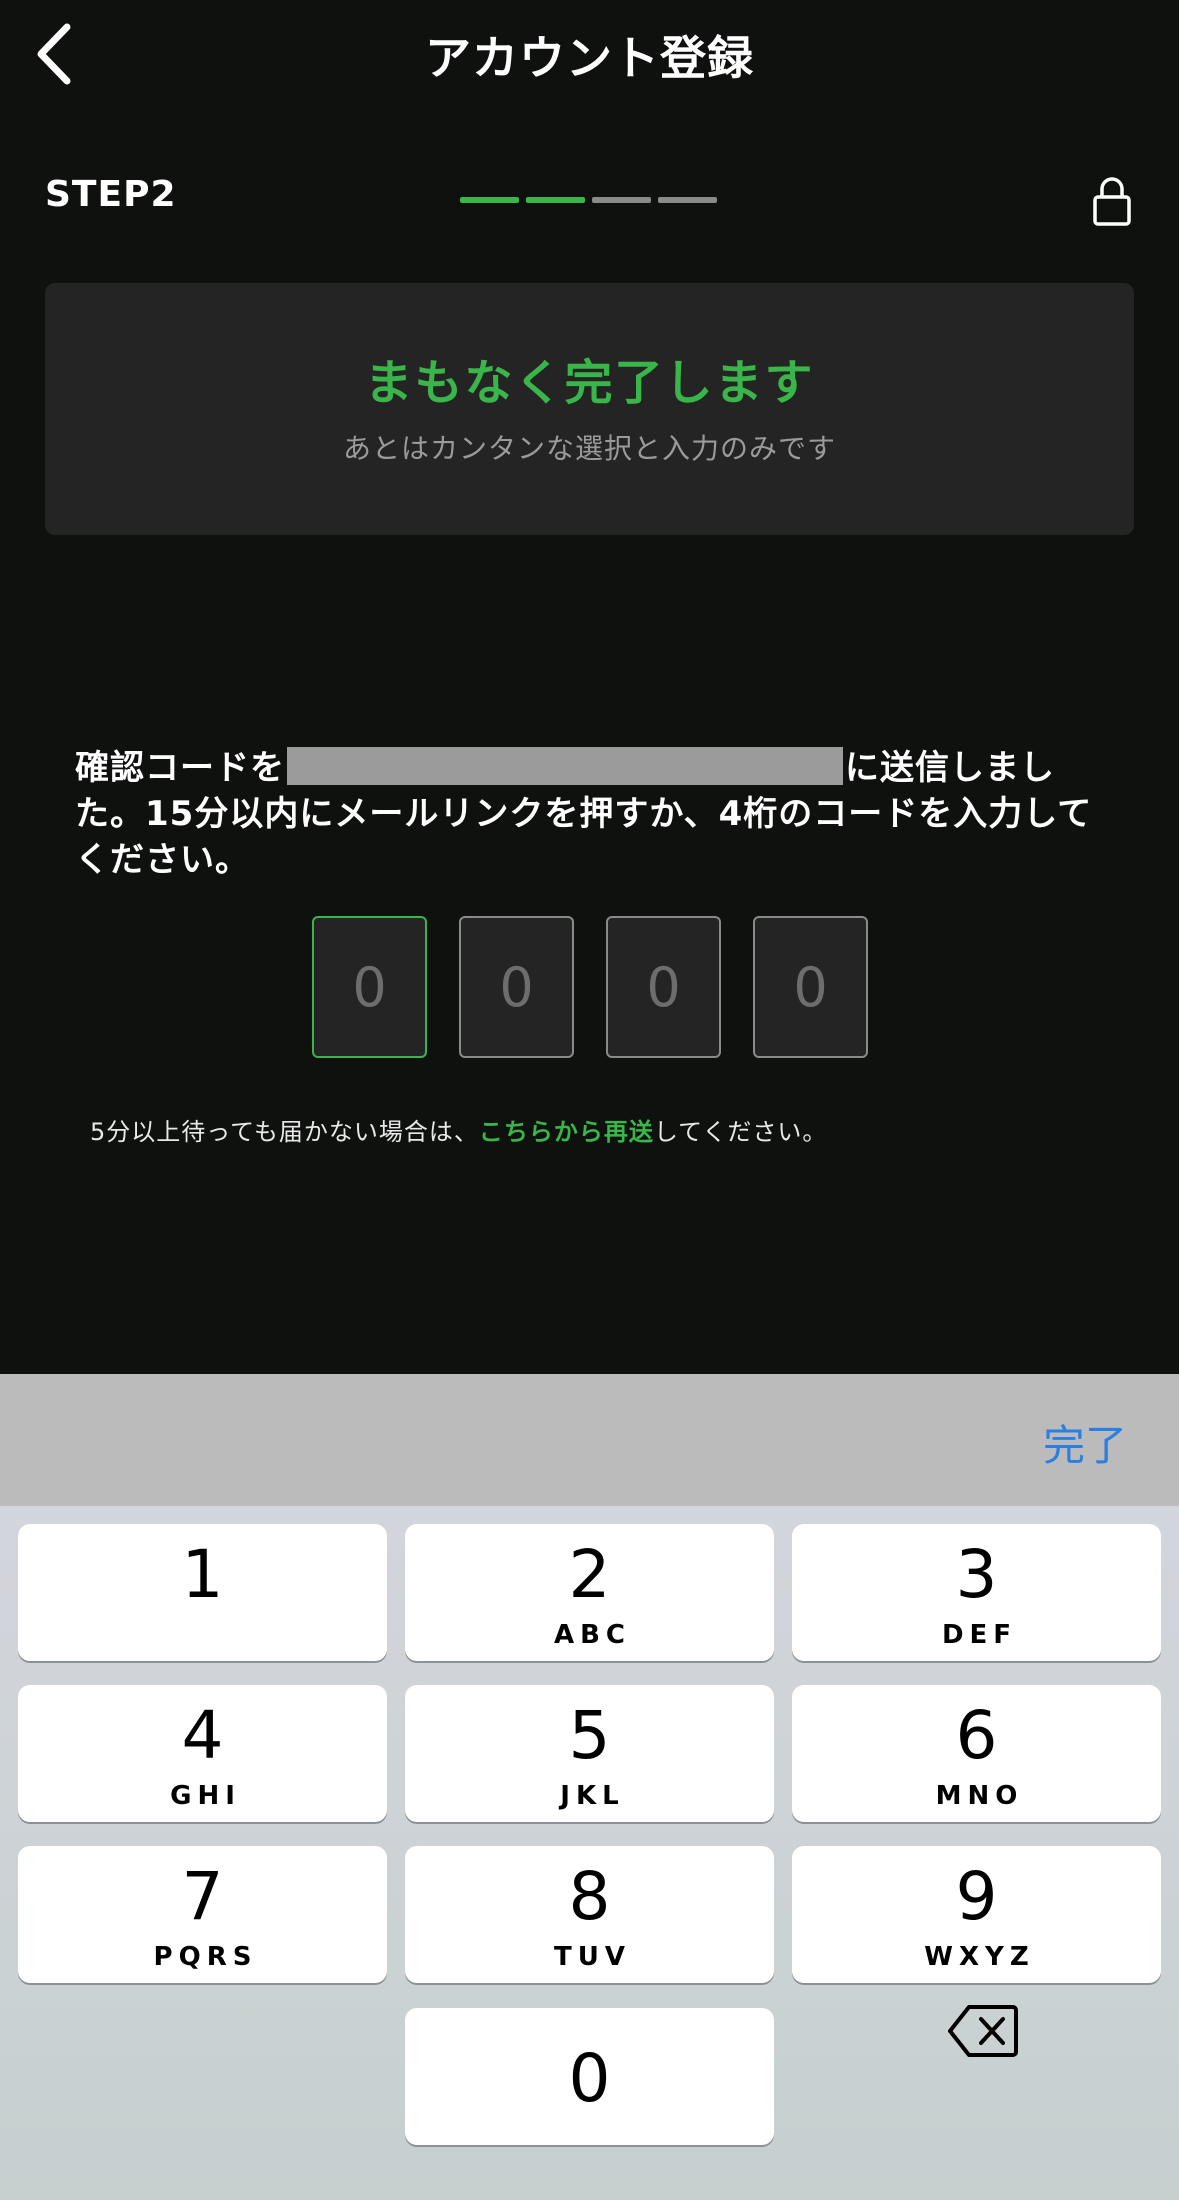 This screenshot has height=2200, width=1179. I want to click on message-before: 確認コードを, so click(180, 768).